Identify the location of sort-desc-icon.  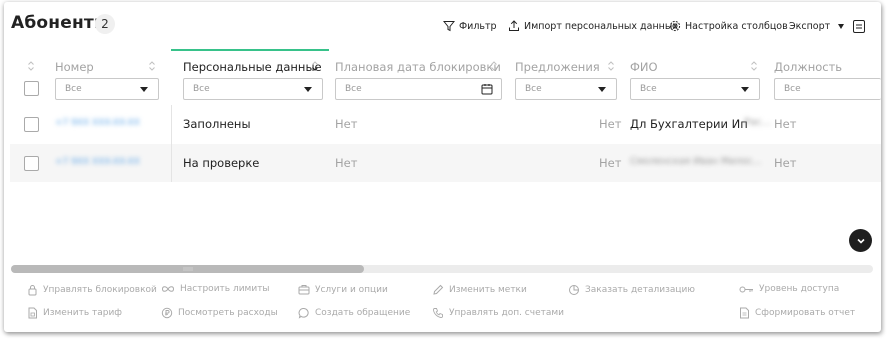
(315, 66).